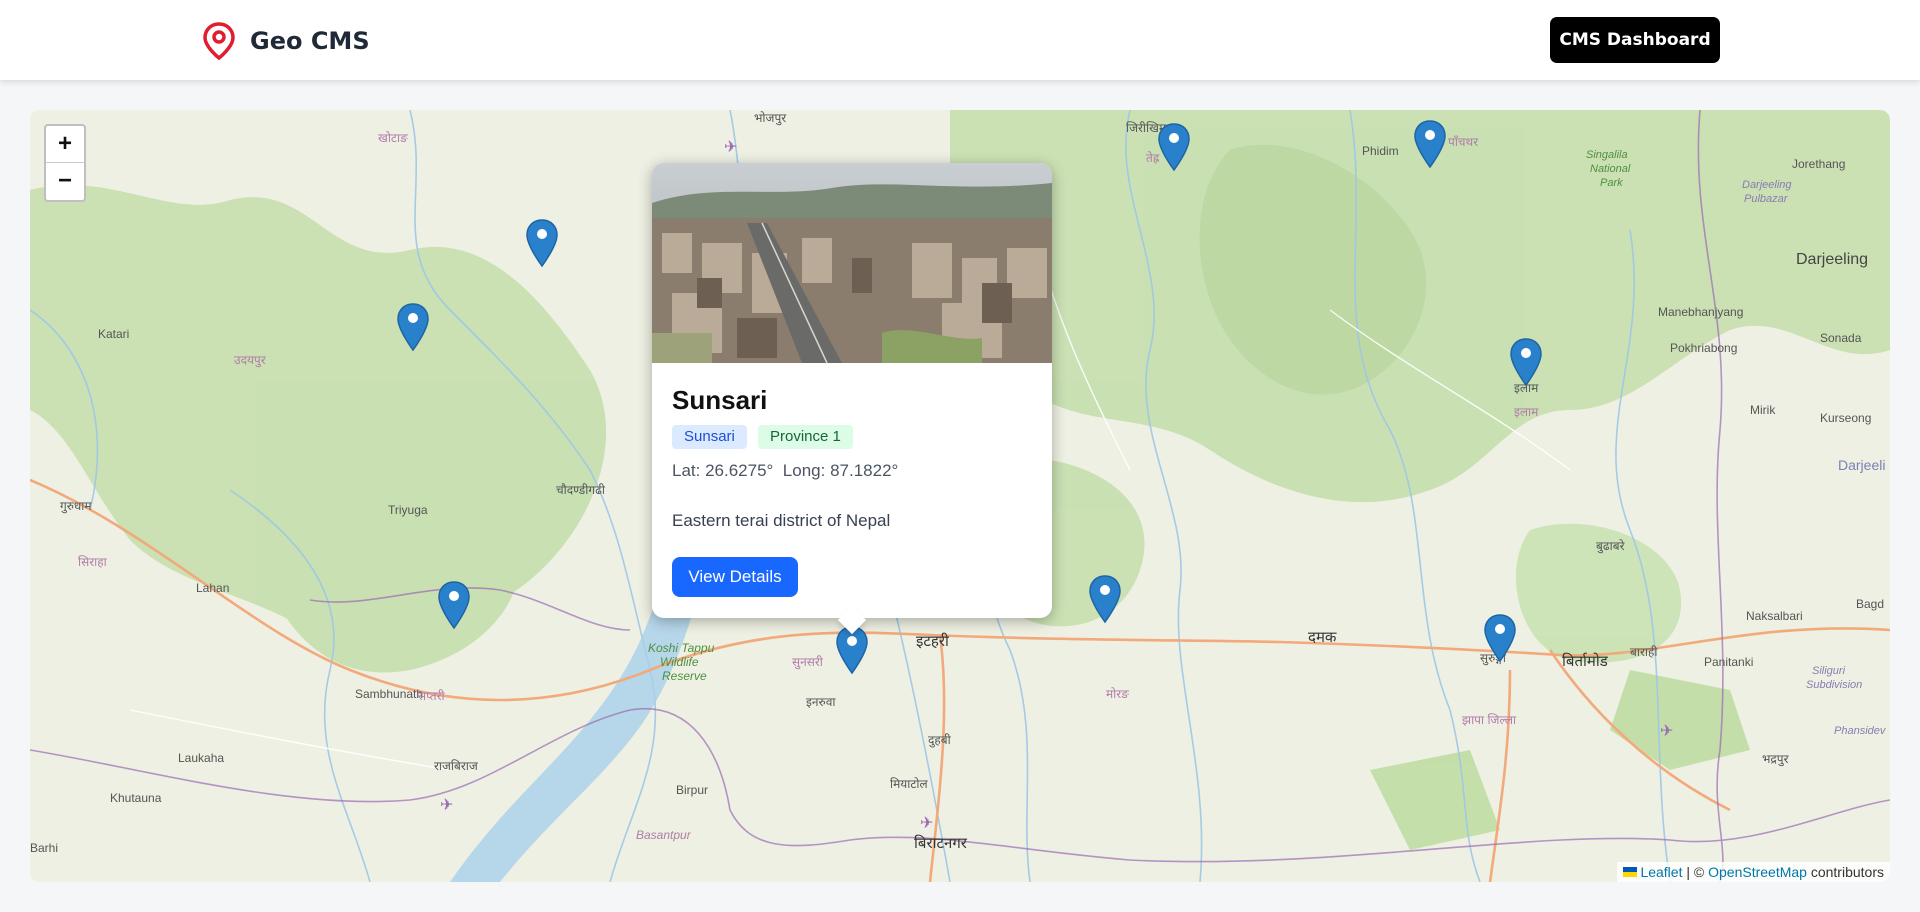 This screenshot has width=1920, height=912. Describe the element at coordinates (805, 437) in the screenshot. I see `province-tag: Province 1` at that location.